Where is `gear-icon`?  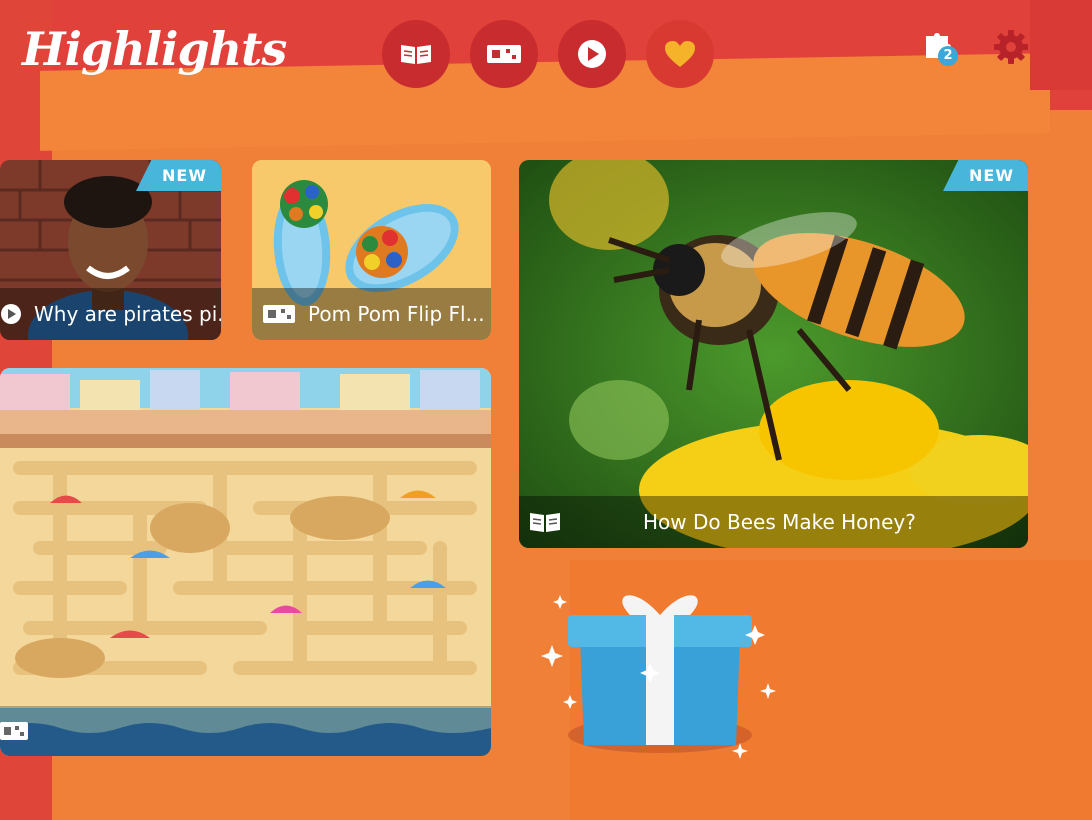
gear-icon is located at coordinates (1011, 47).